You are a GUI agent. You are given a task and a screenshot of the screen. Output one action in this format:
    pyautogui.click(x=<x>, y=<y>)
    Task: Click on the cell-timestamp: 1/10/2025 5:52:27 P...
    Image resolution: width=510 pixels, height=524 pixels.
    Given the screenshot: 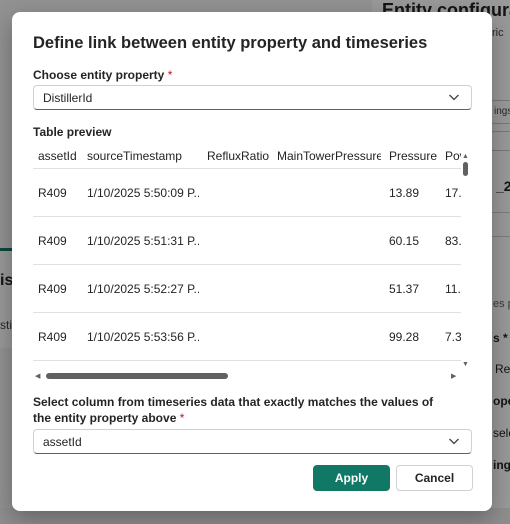 What is the action you would take?
    pyautogui.click(x=143, y=288)
    